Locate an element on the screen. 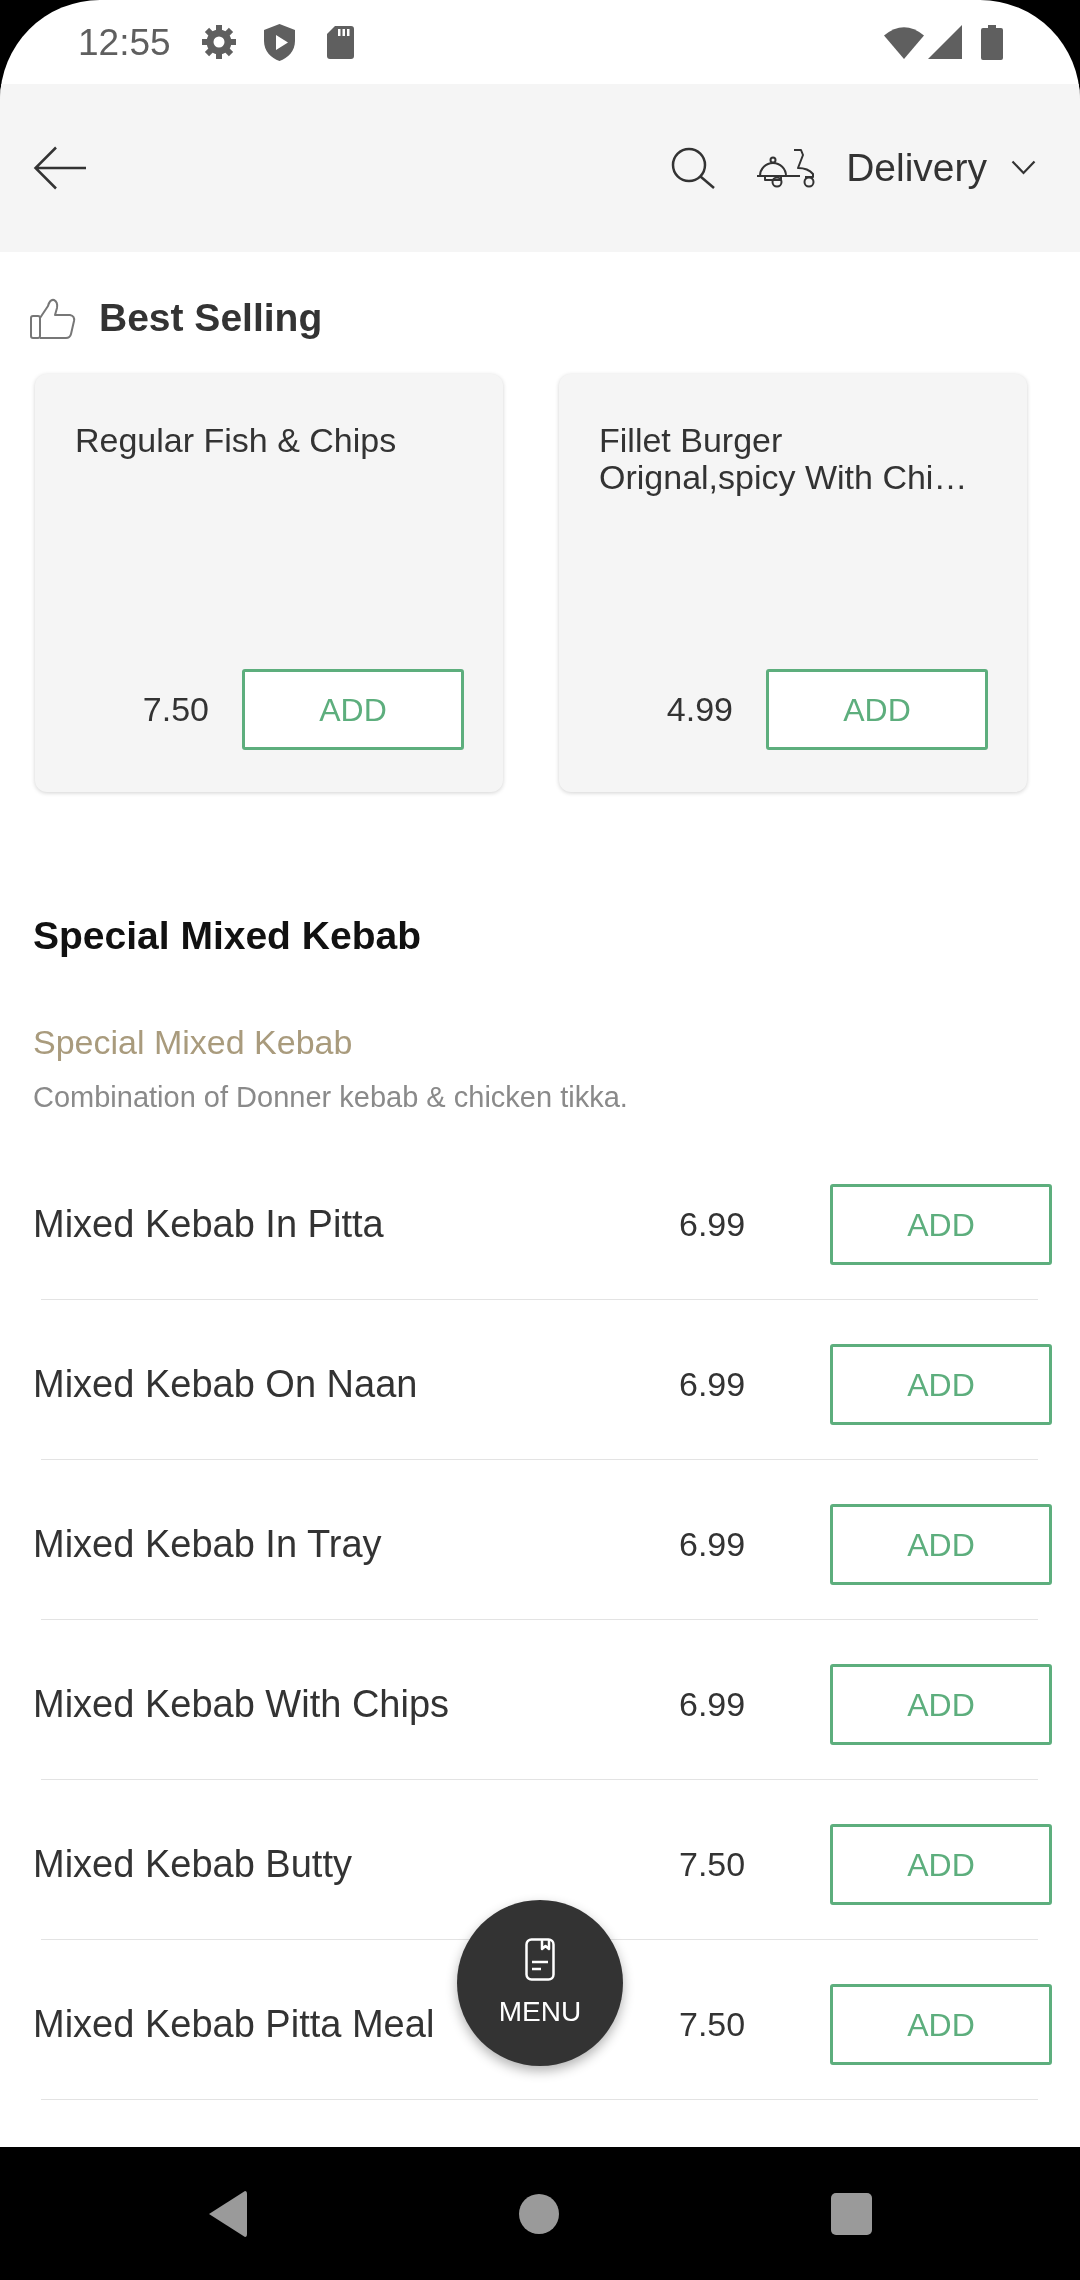 This screenshot has width=1080, height=2280. product-price: 4.99 is located at coordinates (699, 709).